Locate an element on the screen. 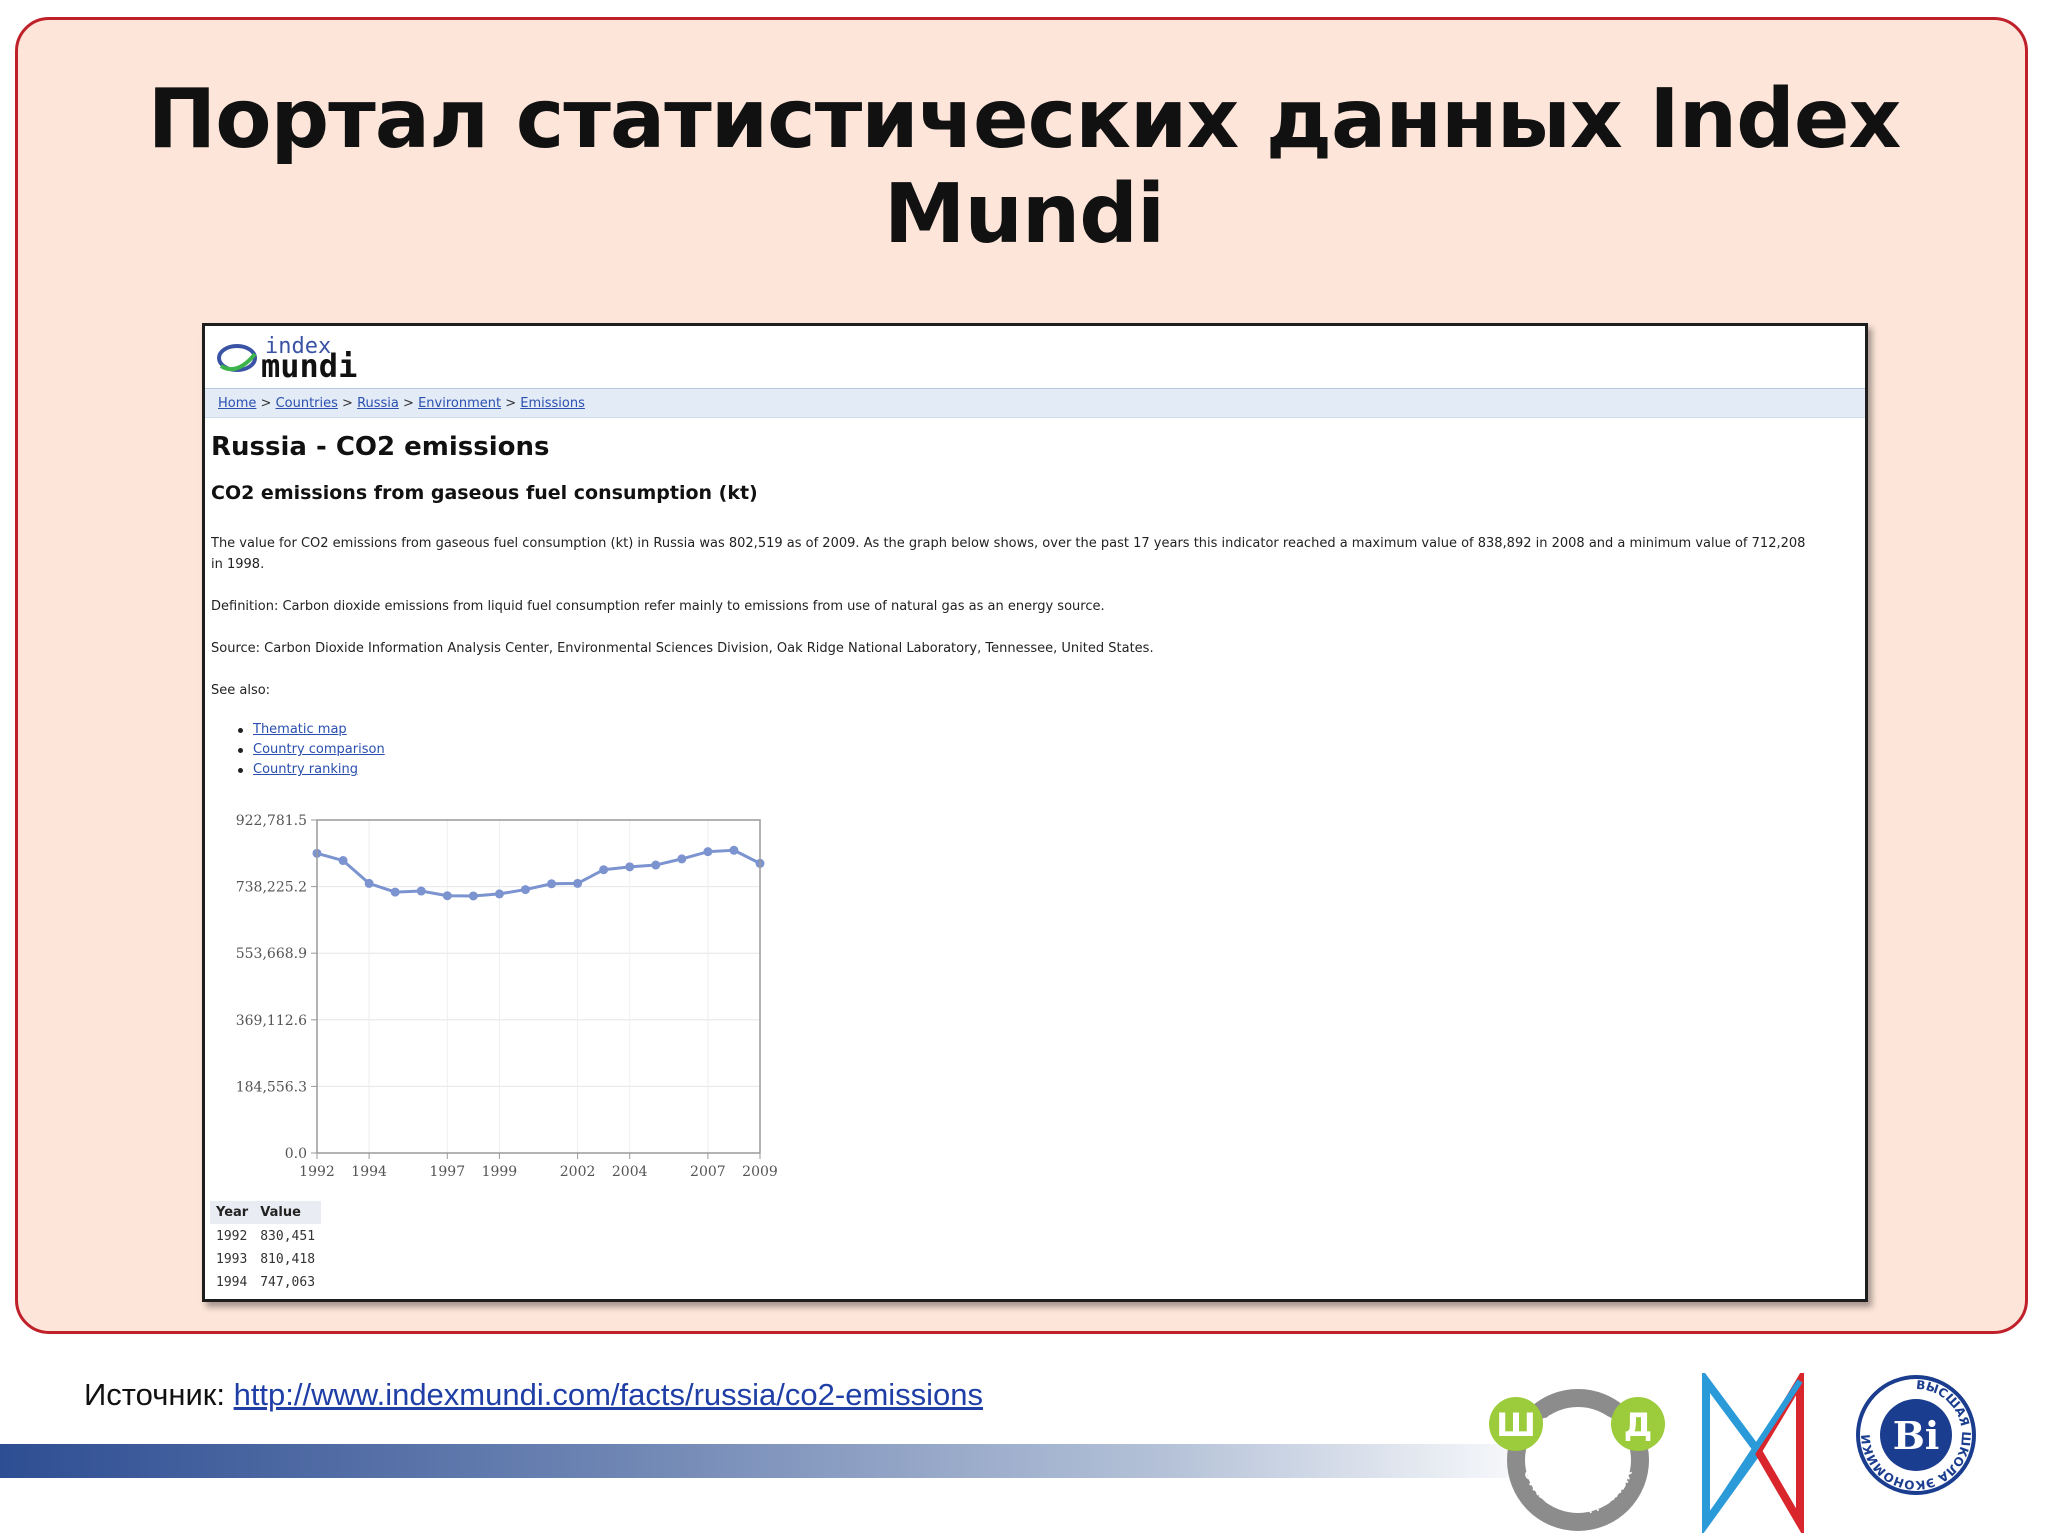 The width and height of the screenshot is (2048, 1536). breadcrumb-home: Home is located at coordinates (237, 403).